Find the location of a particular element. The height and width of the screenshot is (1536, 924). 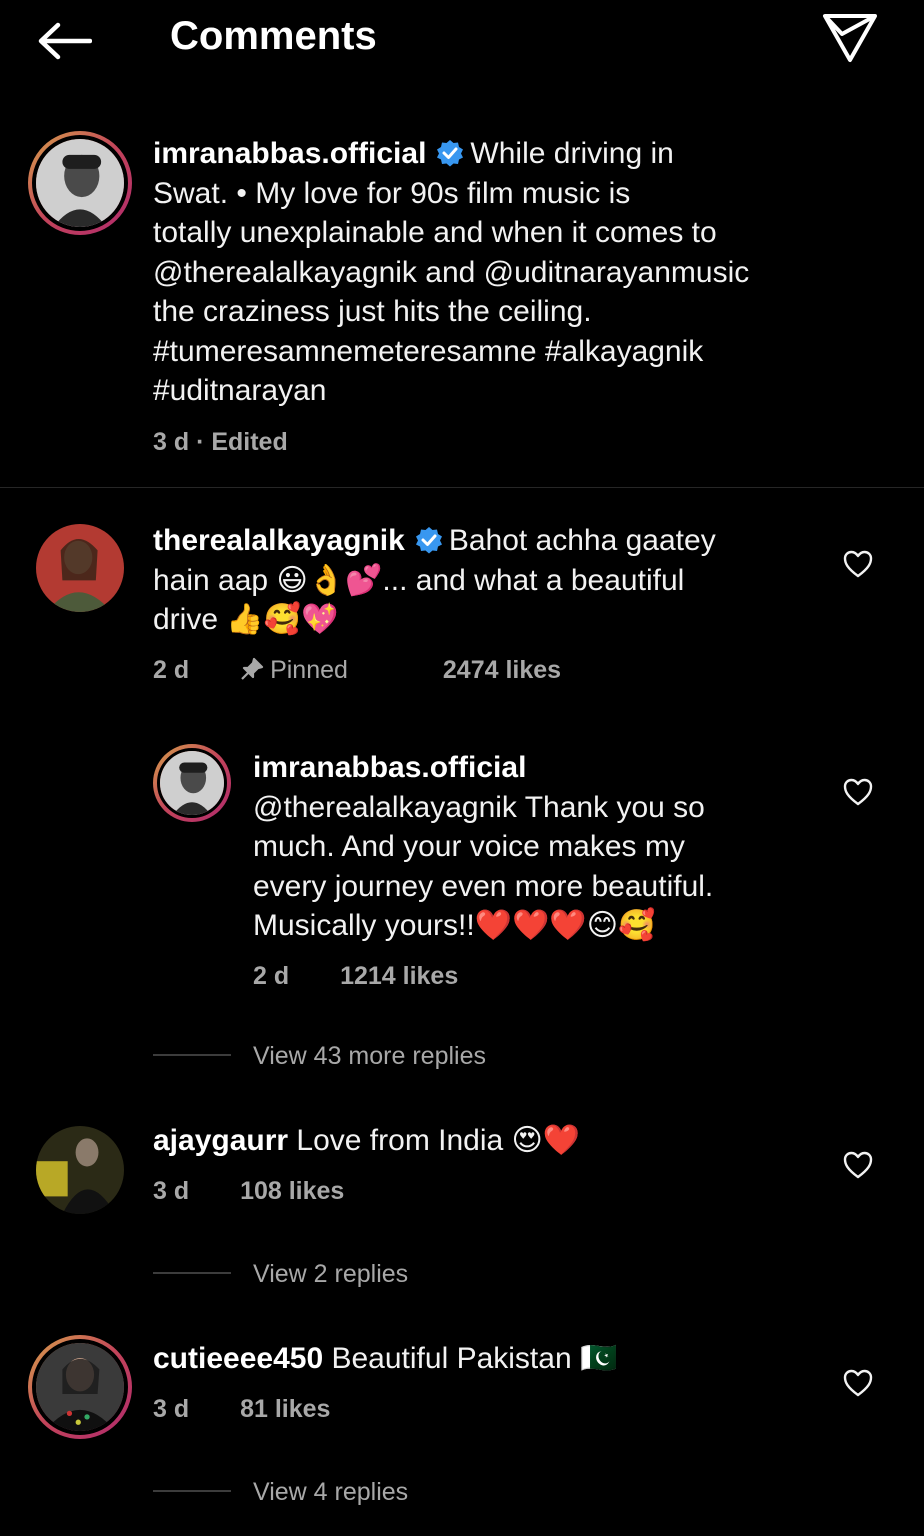

caption-line: #uditnarayan is located at coordinates (240, 390).